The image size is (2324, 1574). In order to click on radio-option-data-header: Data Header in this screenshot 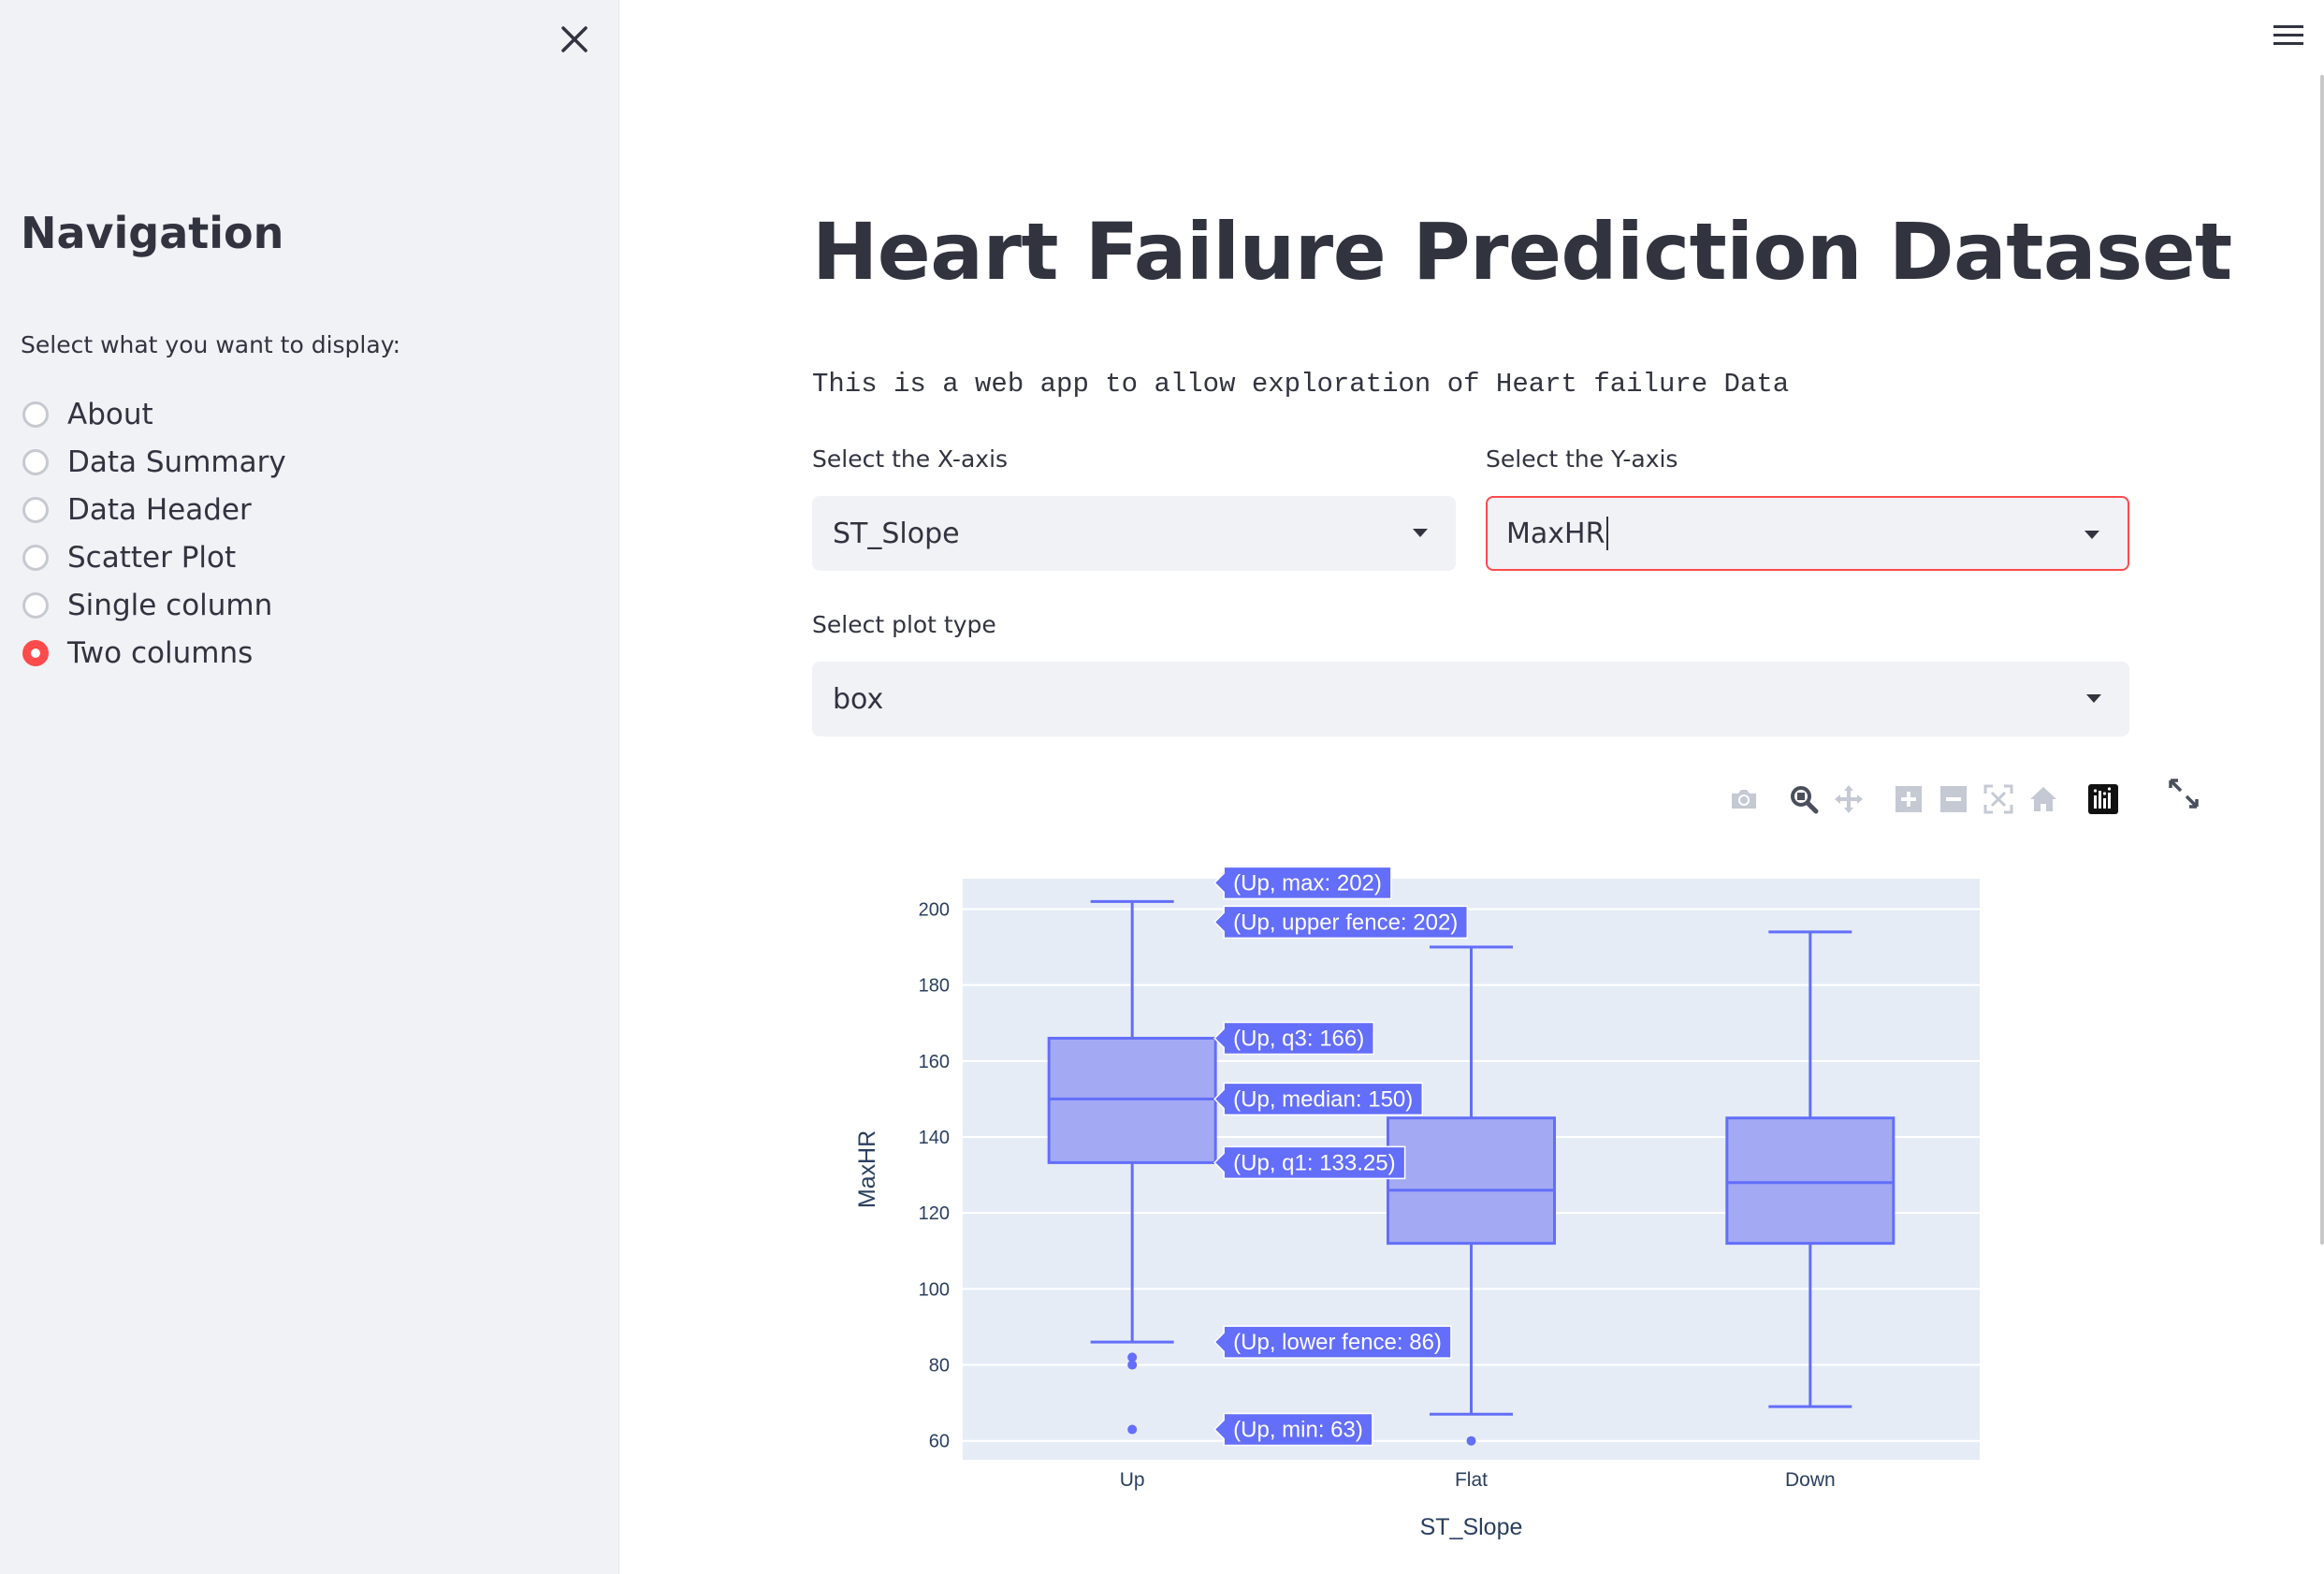, I will do `click(154, 510)`.